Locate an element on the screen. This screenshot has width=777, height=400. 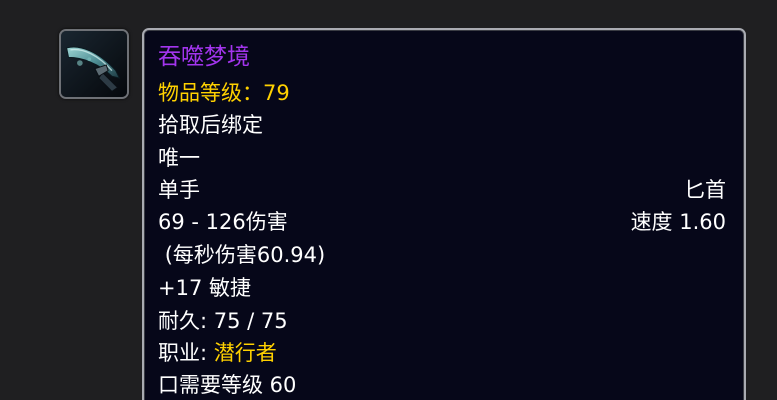
item-level-value: 79 is located at coordinates (276, 93).